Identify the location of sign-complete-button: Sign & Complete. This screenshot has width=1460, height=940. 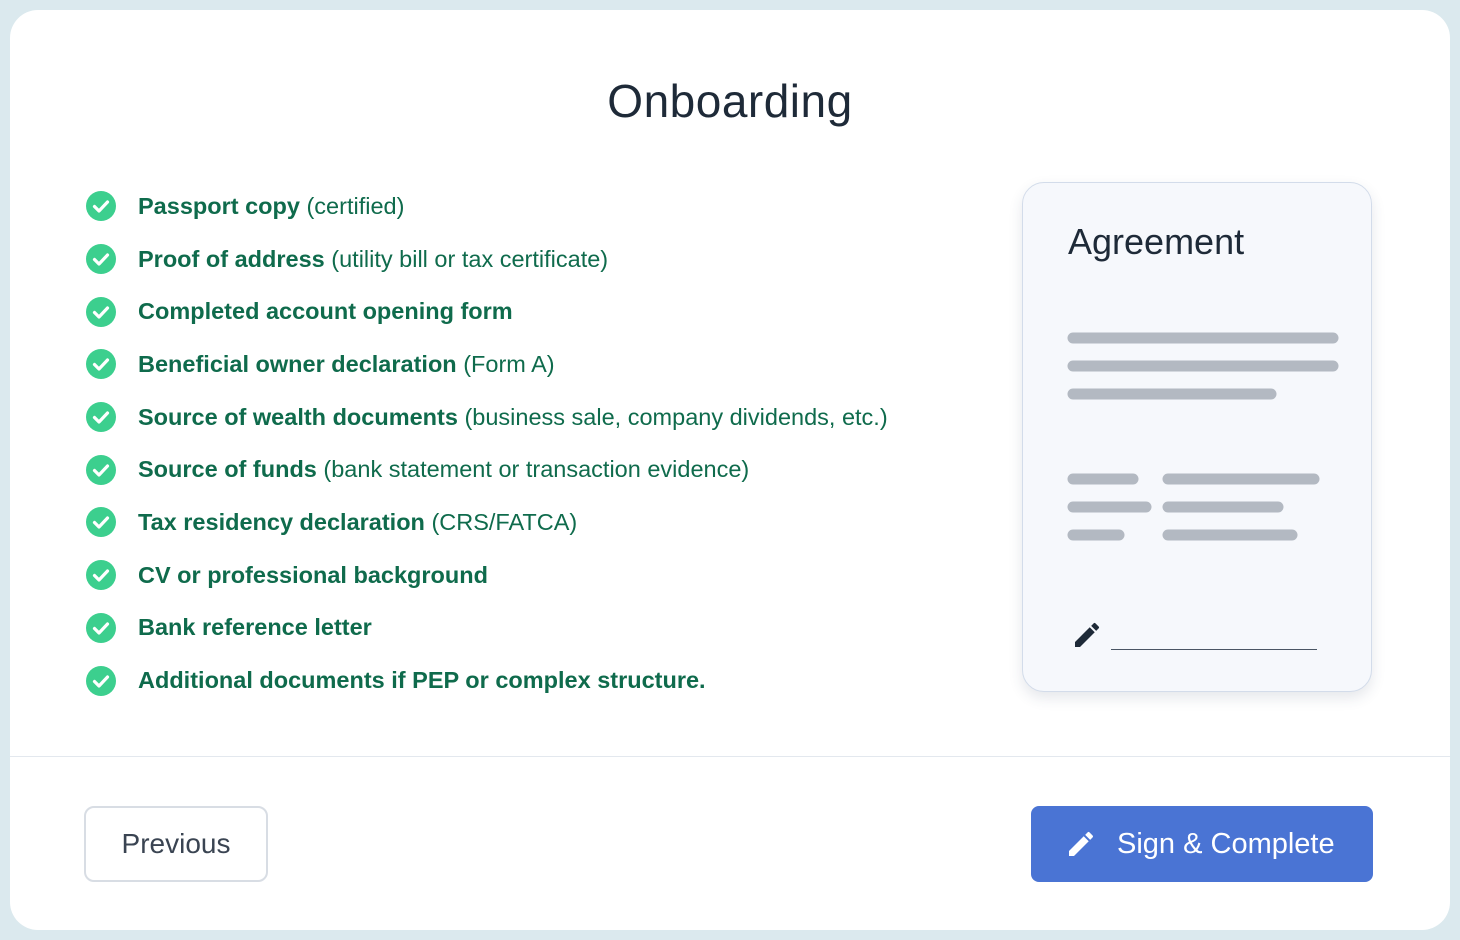
(1202, 844).